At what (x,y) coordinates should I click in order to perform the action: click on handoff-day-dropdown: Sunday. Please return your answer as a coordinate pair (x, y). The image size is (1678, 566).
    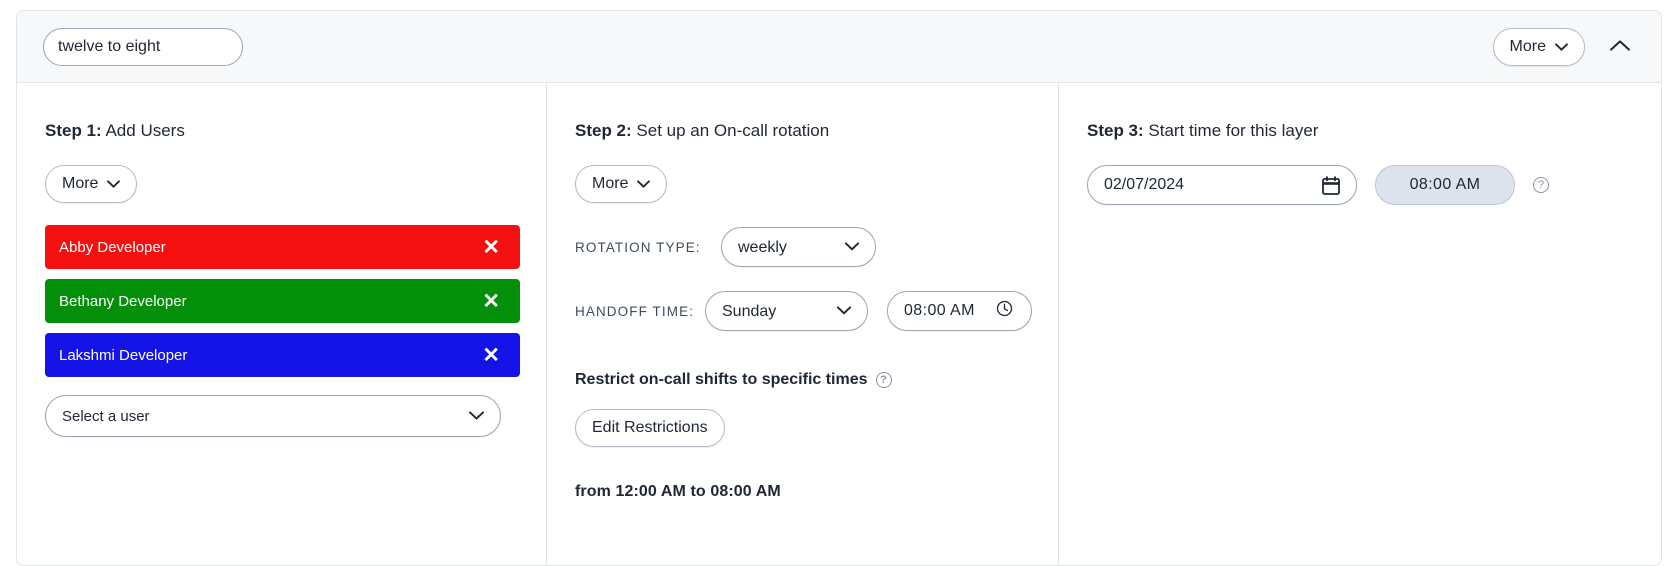
    Looking at the image, I should click on (786, 311).